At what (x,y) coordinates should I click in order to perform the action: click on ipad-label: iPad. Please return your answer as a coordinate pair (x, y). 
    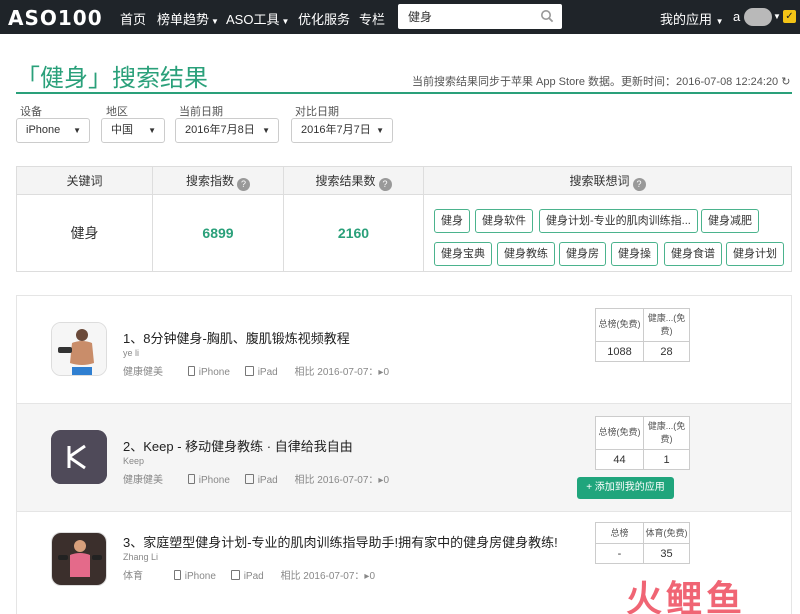
    Looking at the image, I should click on (267, 480).